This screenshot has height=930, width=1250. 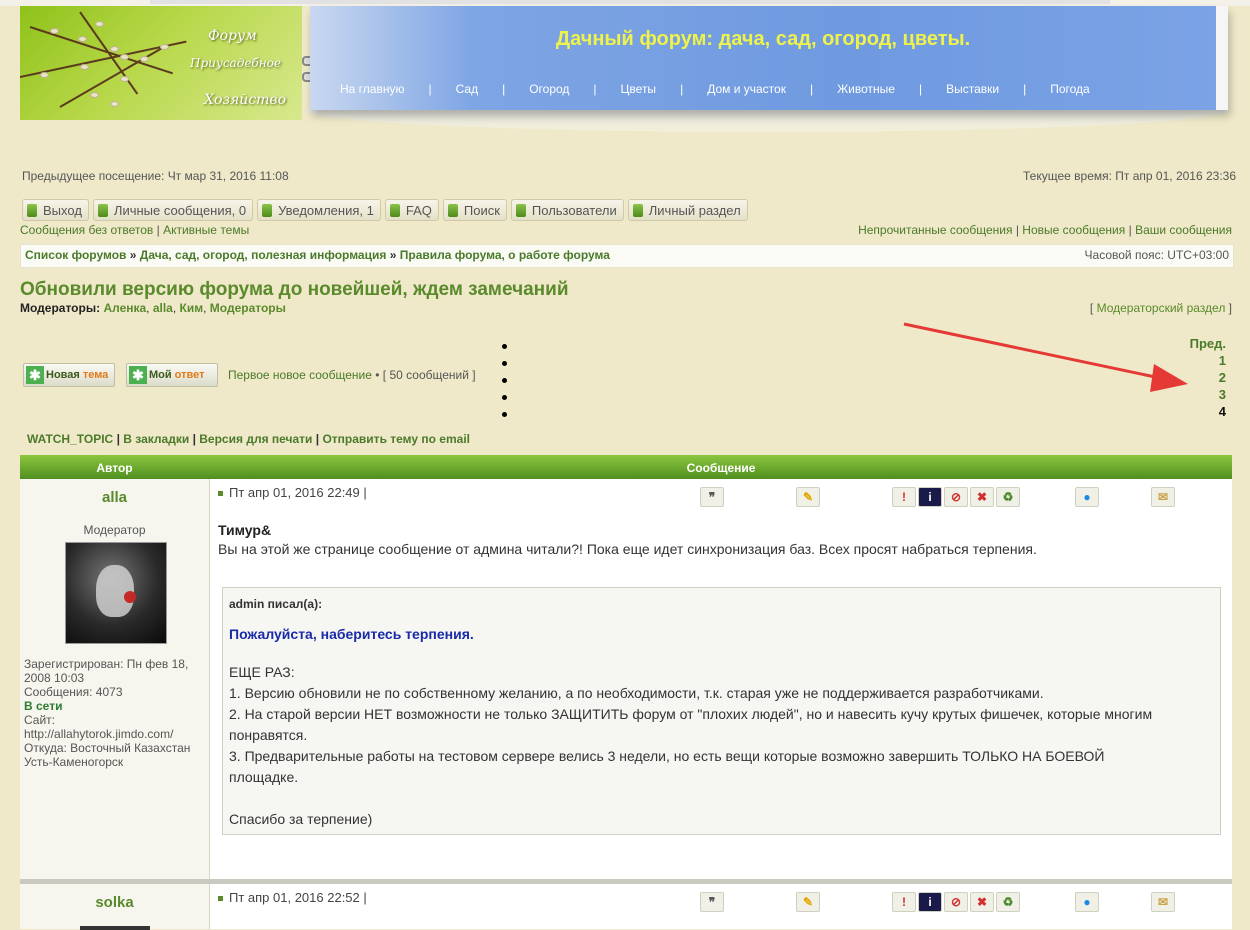 I want to click on site-title: Дачный форум: дача, сад, огород, цветы., so click(x=763, y=39).